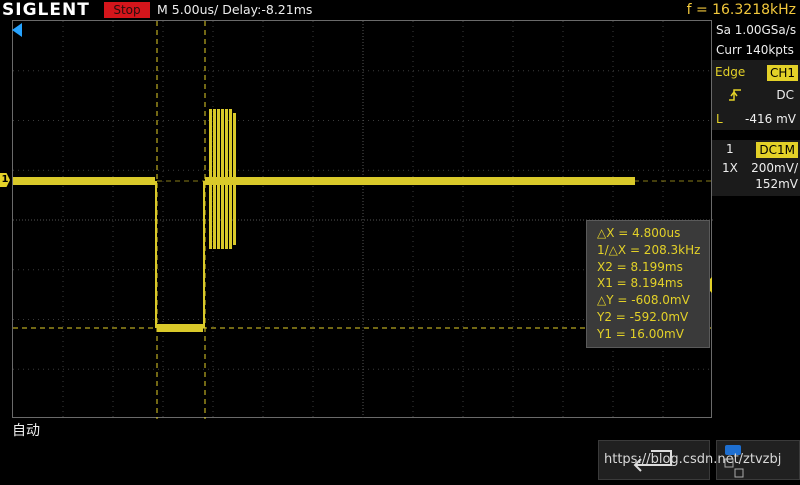 This screenshot has height=485, width=800. Describe the element at coordinates (730, 72) in the screenshot. I see `trigger-type: Edge` at that location.